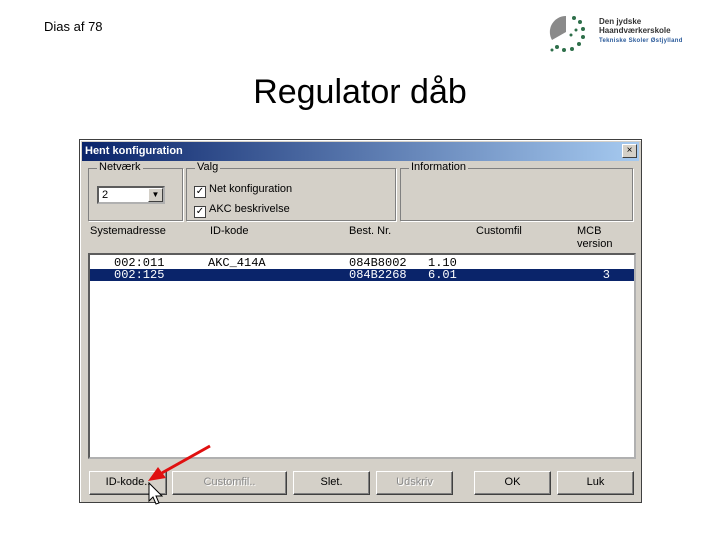 The height and width of the screenshot is (540, 720). Describe the element at coordinates (360, 92) in the screenshot. I see `slide-title: Regulator dåb` at that location.